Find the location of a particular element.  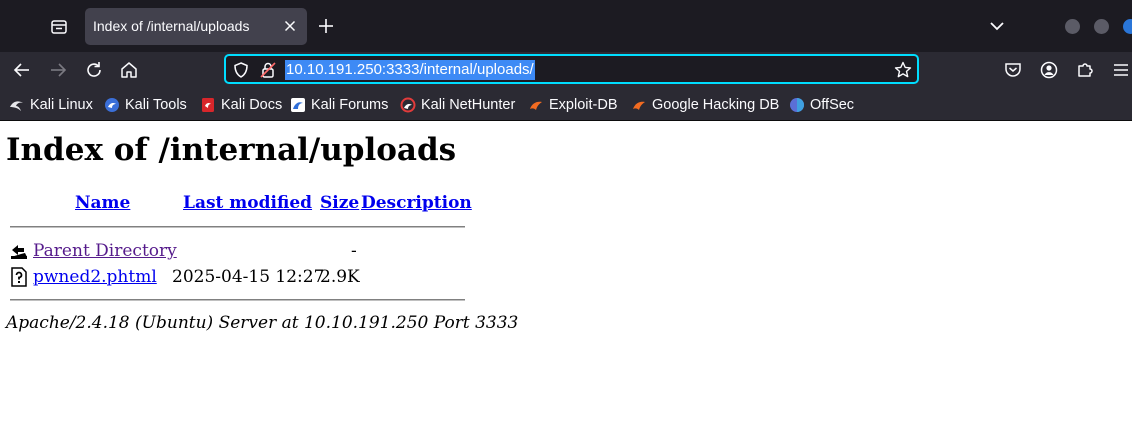

back-button is located at coordinates (22, 70).